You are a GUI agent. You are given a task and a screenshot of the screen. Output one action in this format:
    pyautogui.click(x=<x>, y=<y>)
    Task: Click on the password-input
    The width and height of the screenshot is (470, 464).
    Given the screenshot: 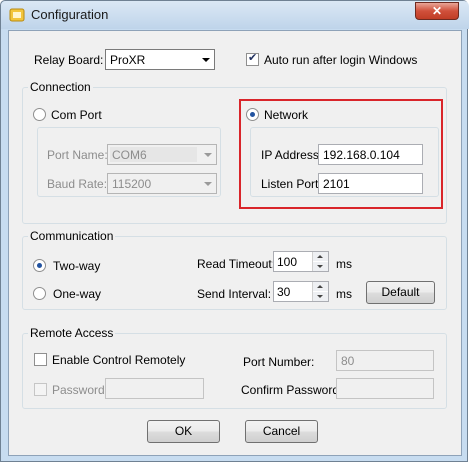 What is the action you would take?
    pyautogui.click(x=154, y=388)
    